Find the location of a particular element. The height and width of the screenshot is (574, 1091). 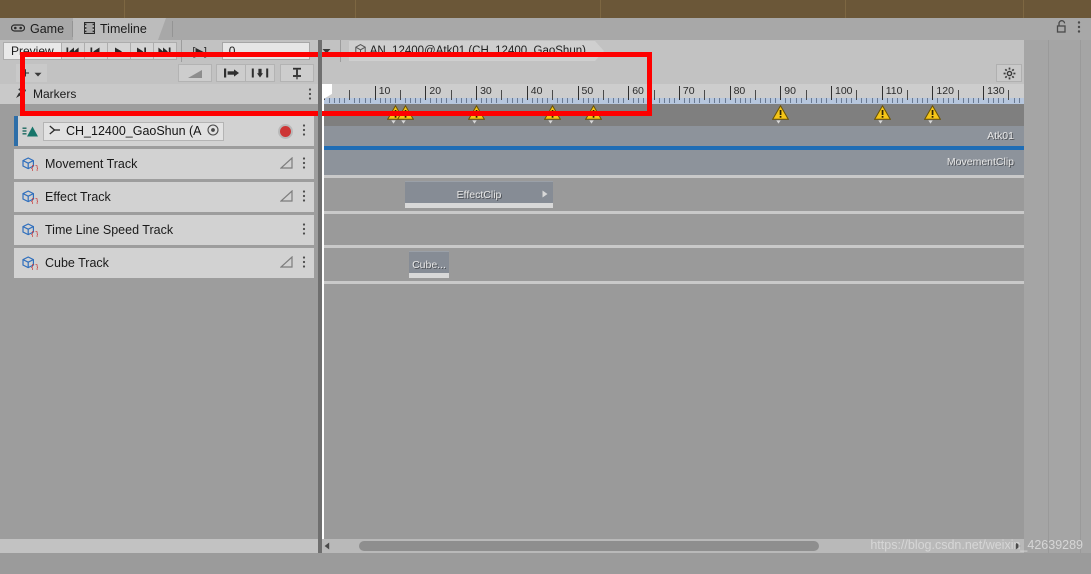

preview-button: Preview is located at coordinates (32, 51).